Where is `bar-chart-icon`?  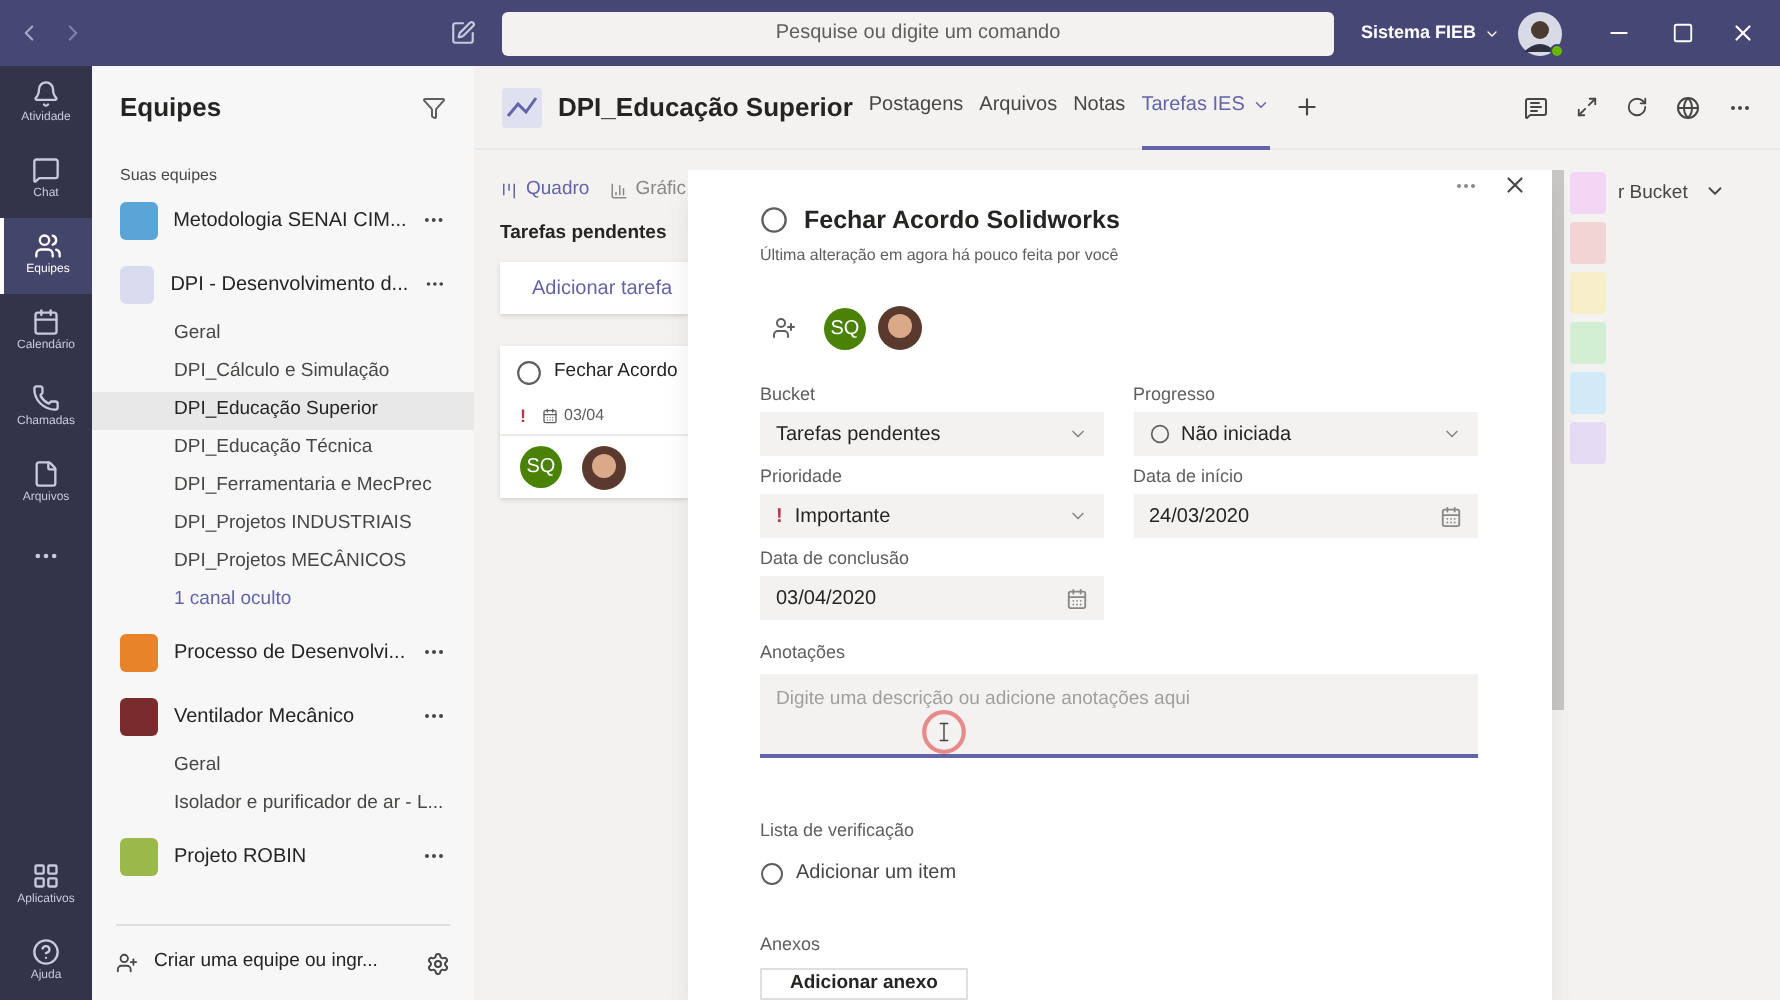 bar-chart-icon is located at coordinates (618, 190).